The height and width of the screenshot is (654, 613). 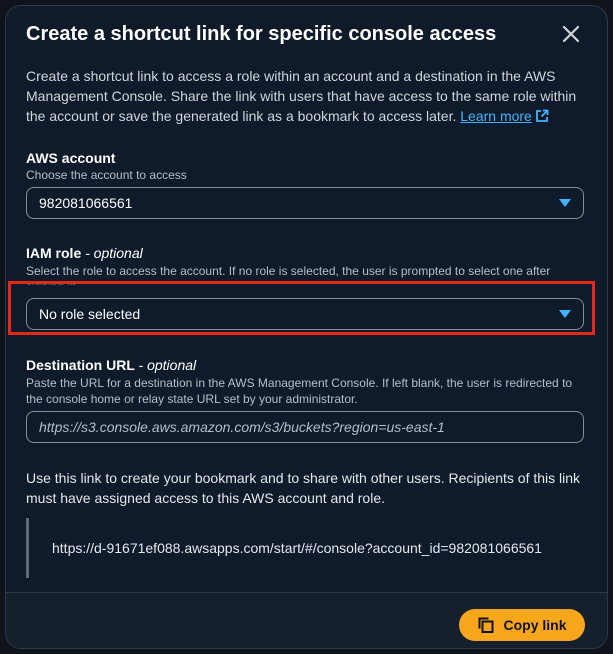 I want to click on external-link-icon, so click(x=542, y=115).